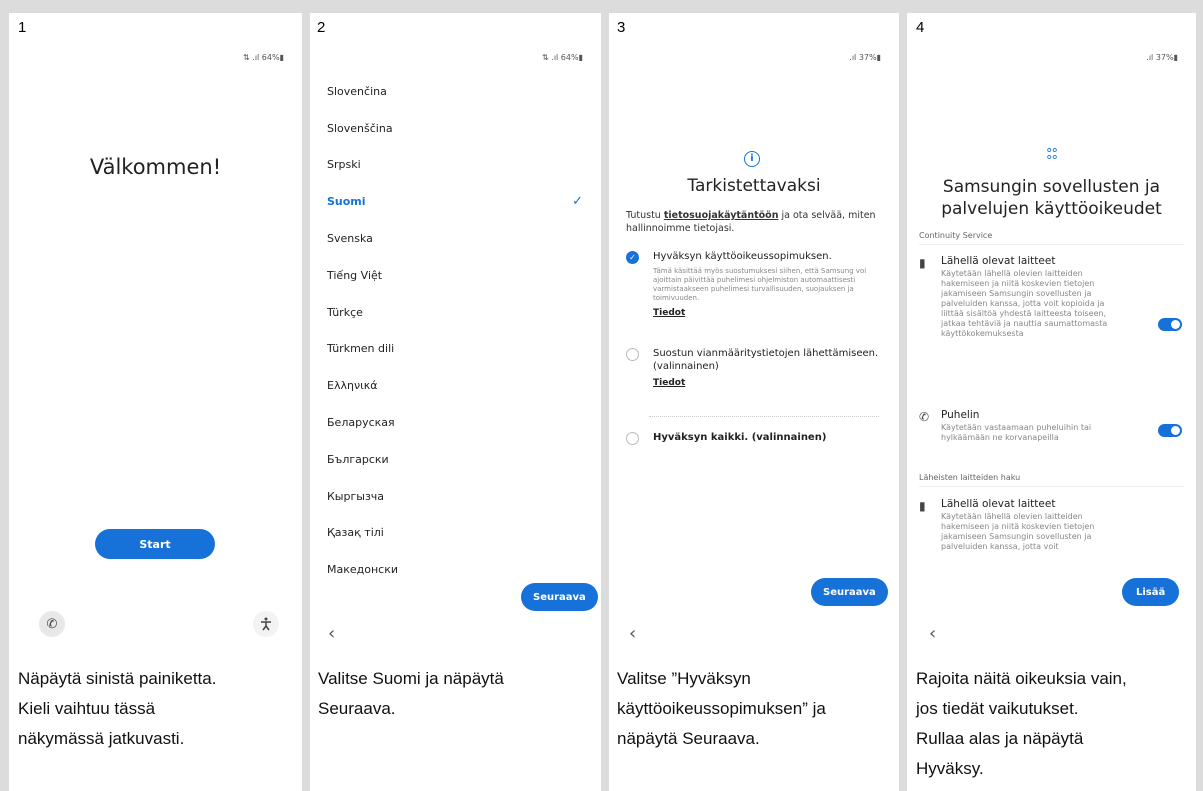 The height and width of the screenshot is (791, 1203). I want to click on more-button: Lisää, so click(1151, 592).